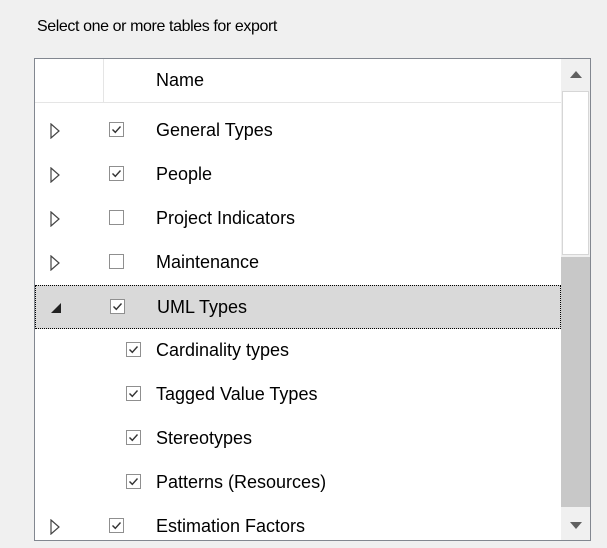 The height and width of the screenshot is (548, 607). I want to click on arrow-down-icon, so click(575, 525).